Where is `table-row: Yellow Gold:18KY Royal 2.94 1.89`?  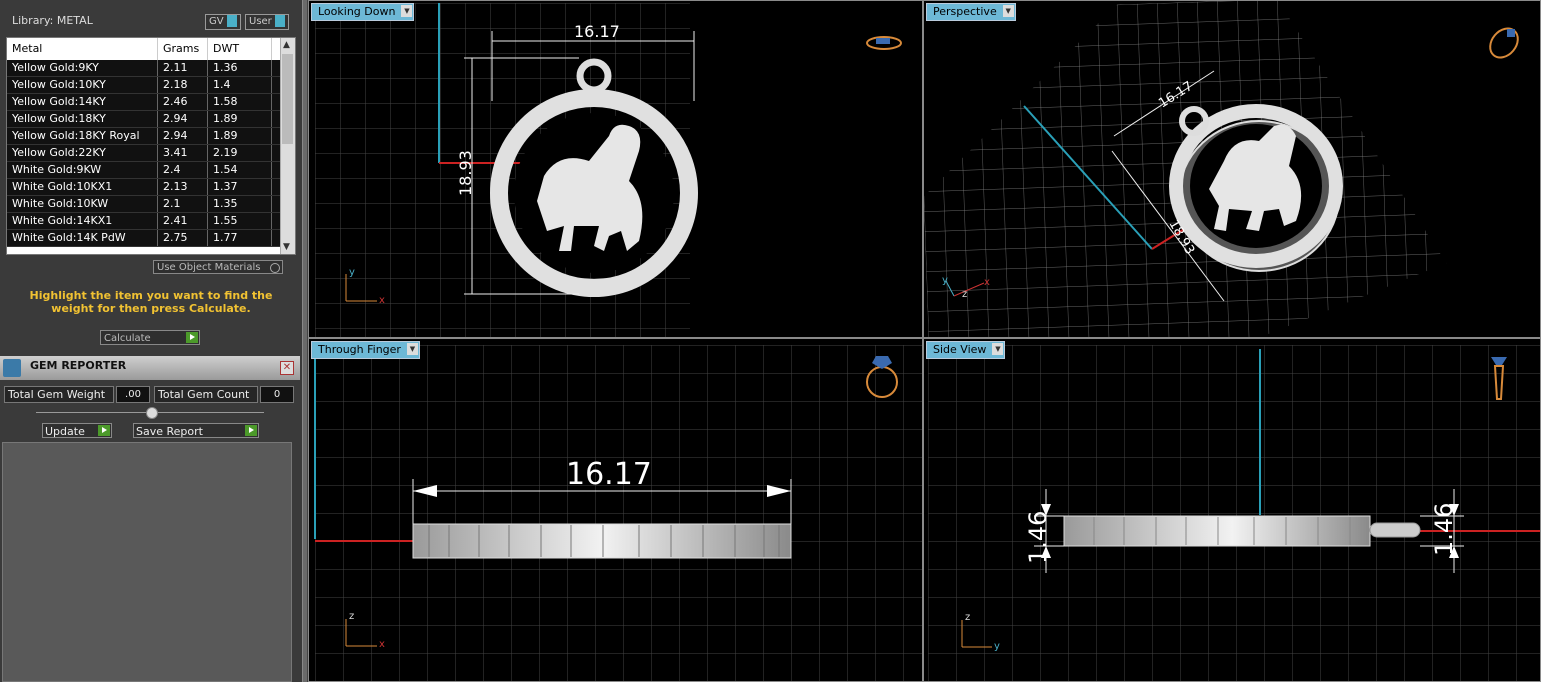
table-row: Yellow Gold:18KY Royal 2.94 1.89 is located at coordinates (151, 136).